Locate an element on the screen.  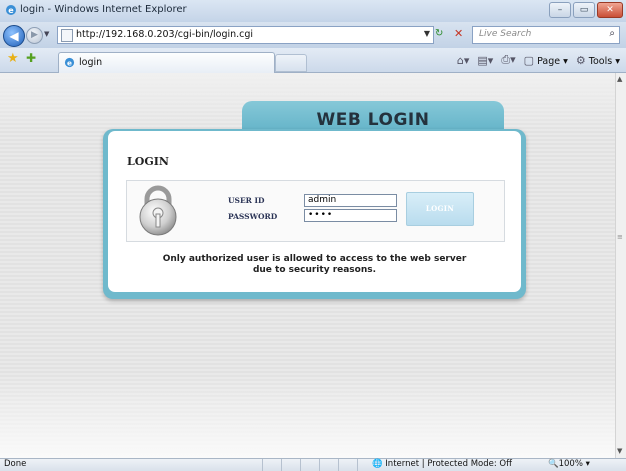
search-placeholder: Live Search is located at coordinates (505, 34).